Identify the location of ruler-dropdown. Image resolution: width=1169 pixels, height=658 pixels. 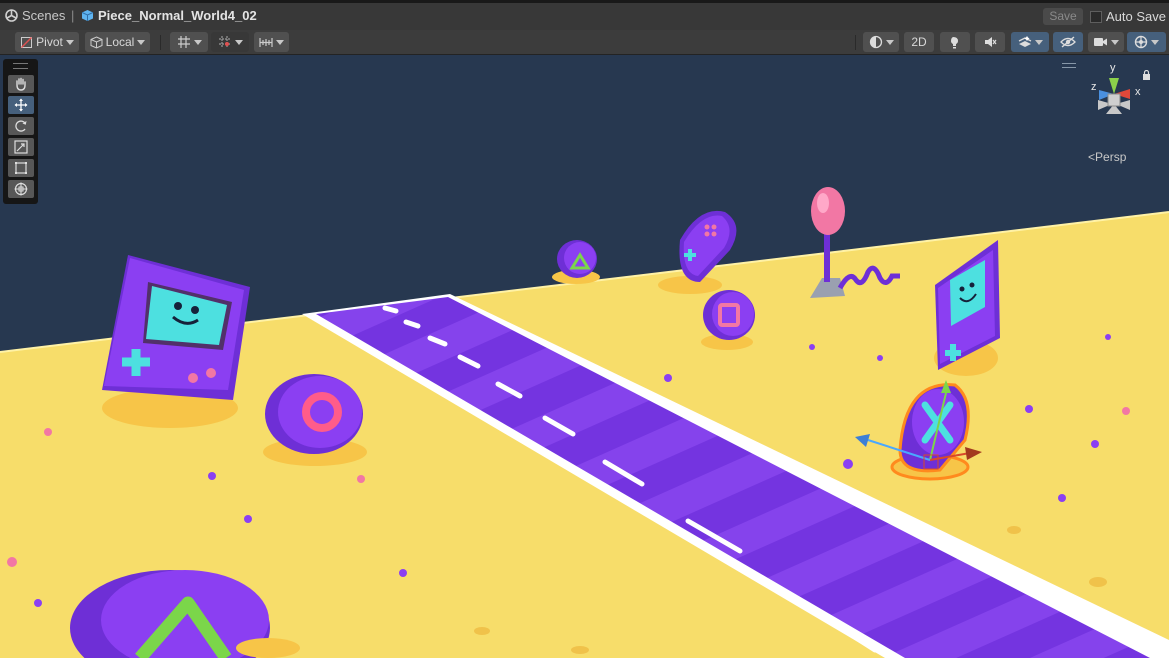
(271, 42).